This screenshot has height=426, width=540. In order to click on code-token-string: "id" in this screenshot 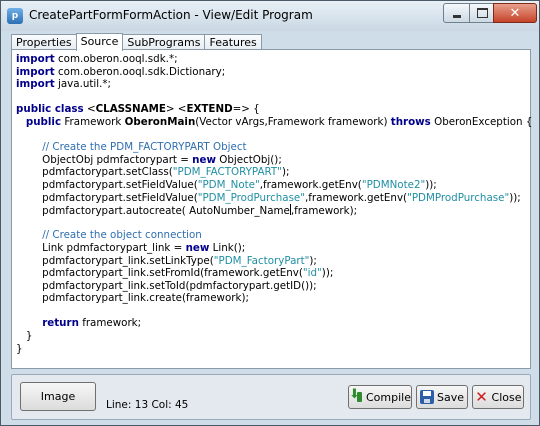, I will do `click(312, 273)`.